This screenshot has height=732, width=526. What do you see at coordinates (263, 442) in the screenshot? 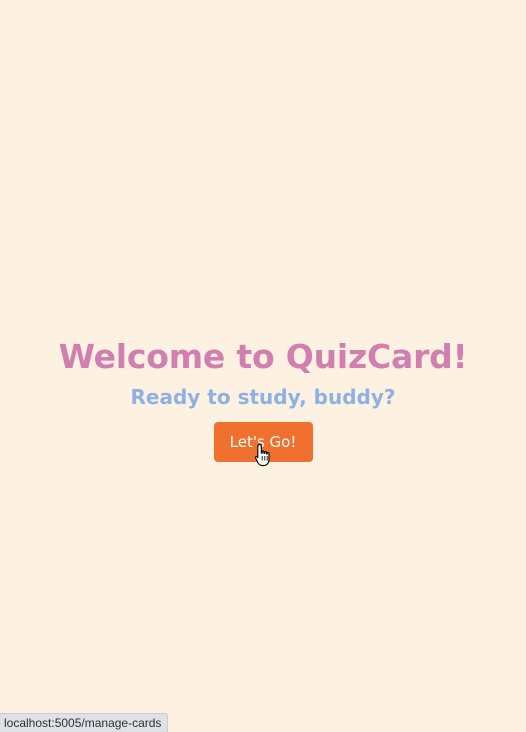
I see `lets-go-button: Let's Go!` at bounding box center [263, 442].